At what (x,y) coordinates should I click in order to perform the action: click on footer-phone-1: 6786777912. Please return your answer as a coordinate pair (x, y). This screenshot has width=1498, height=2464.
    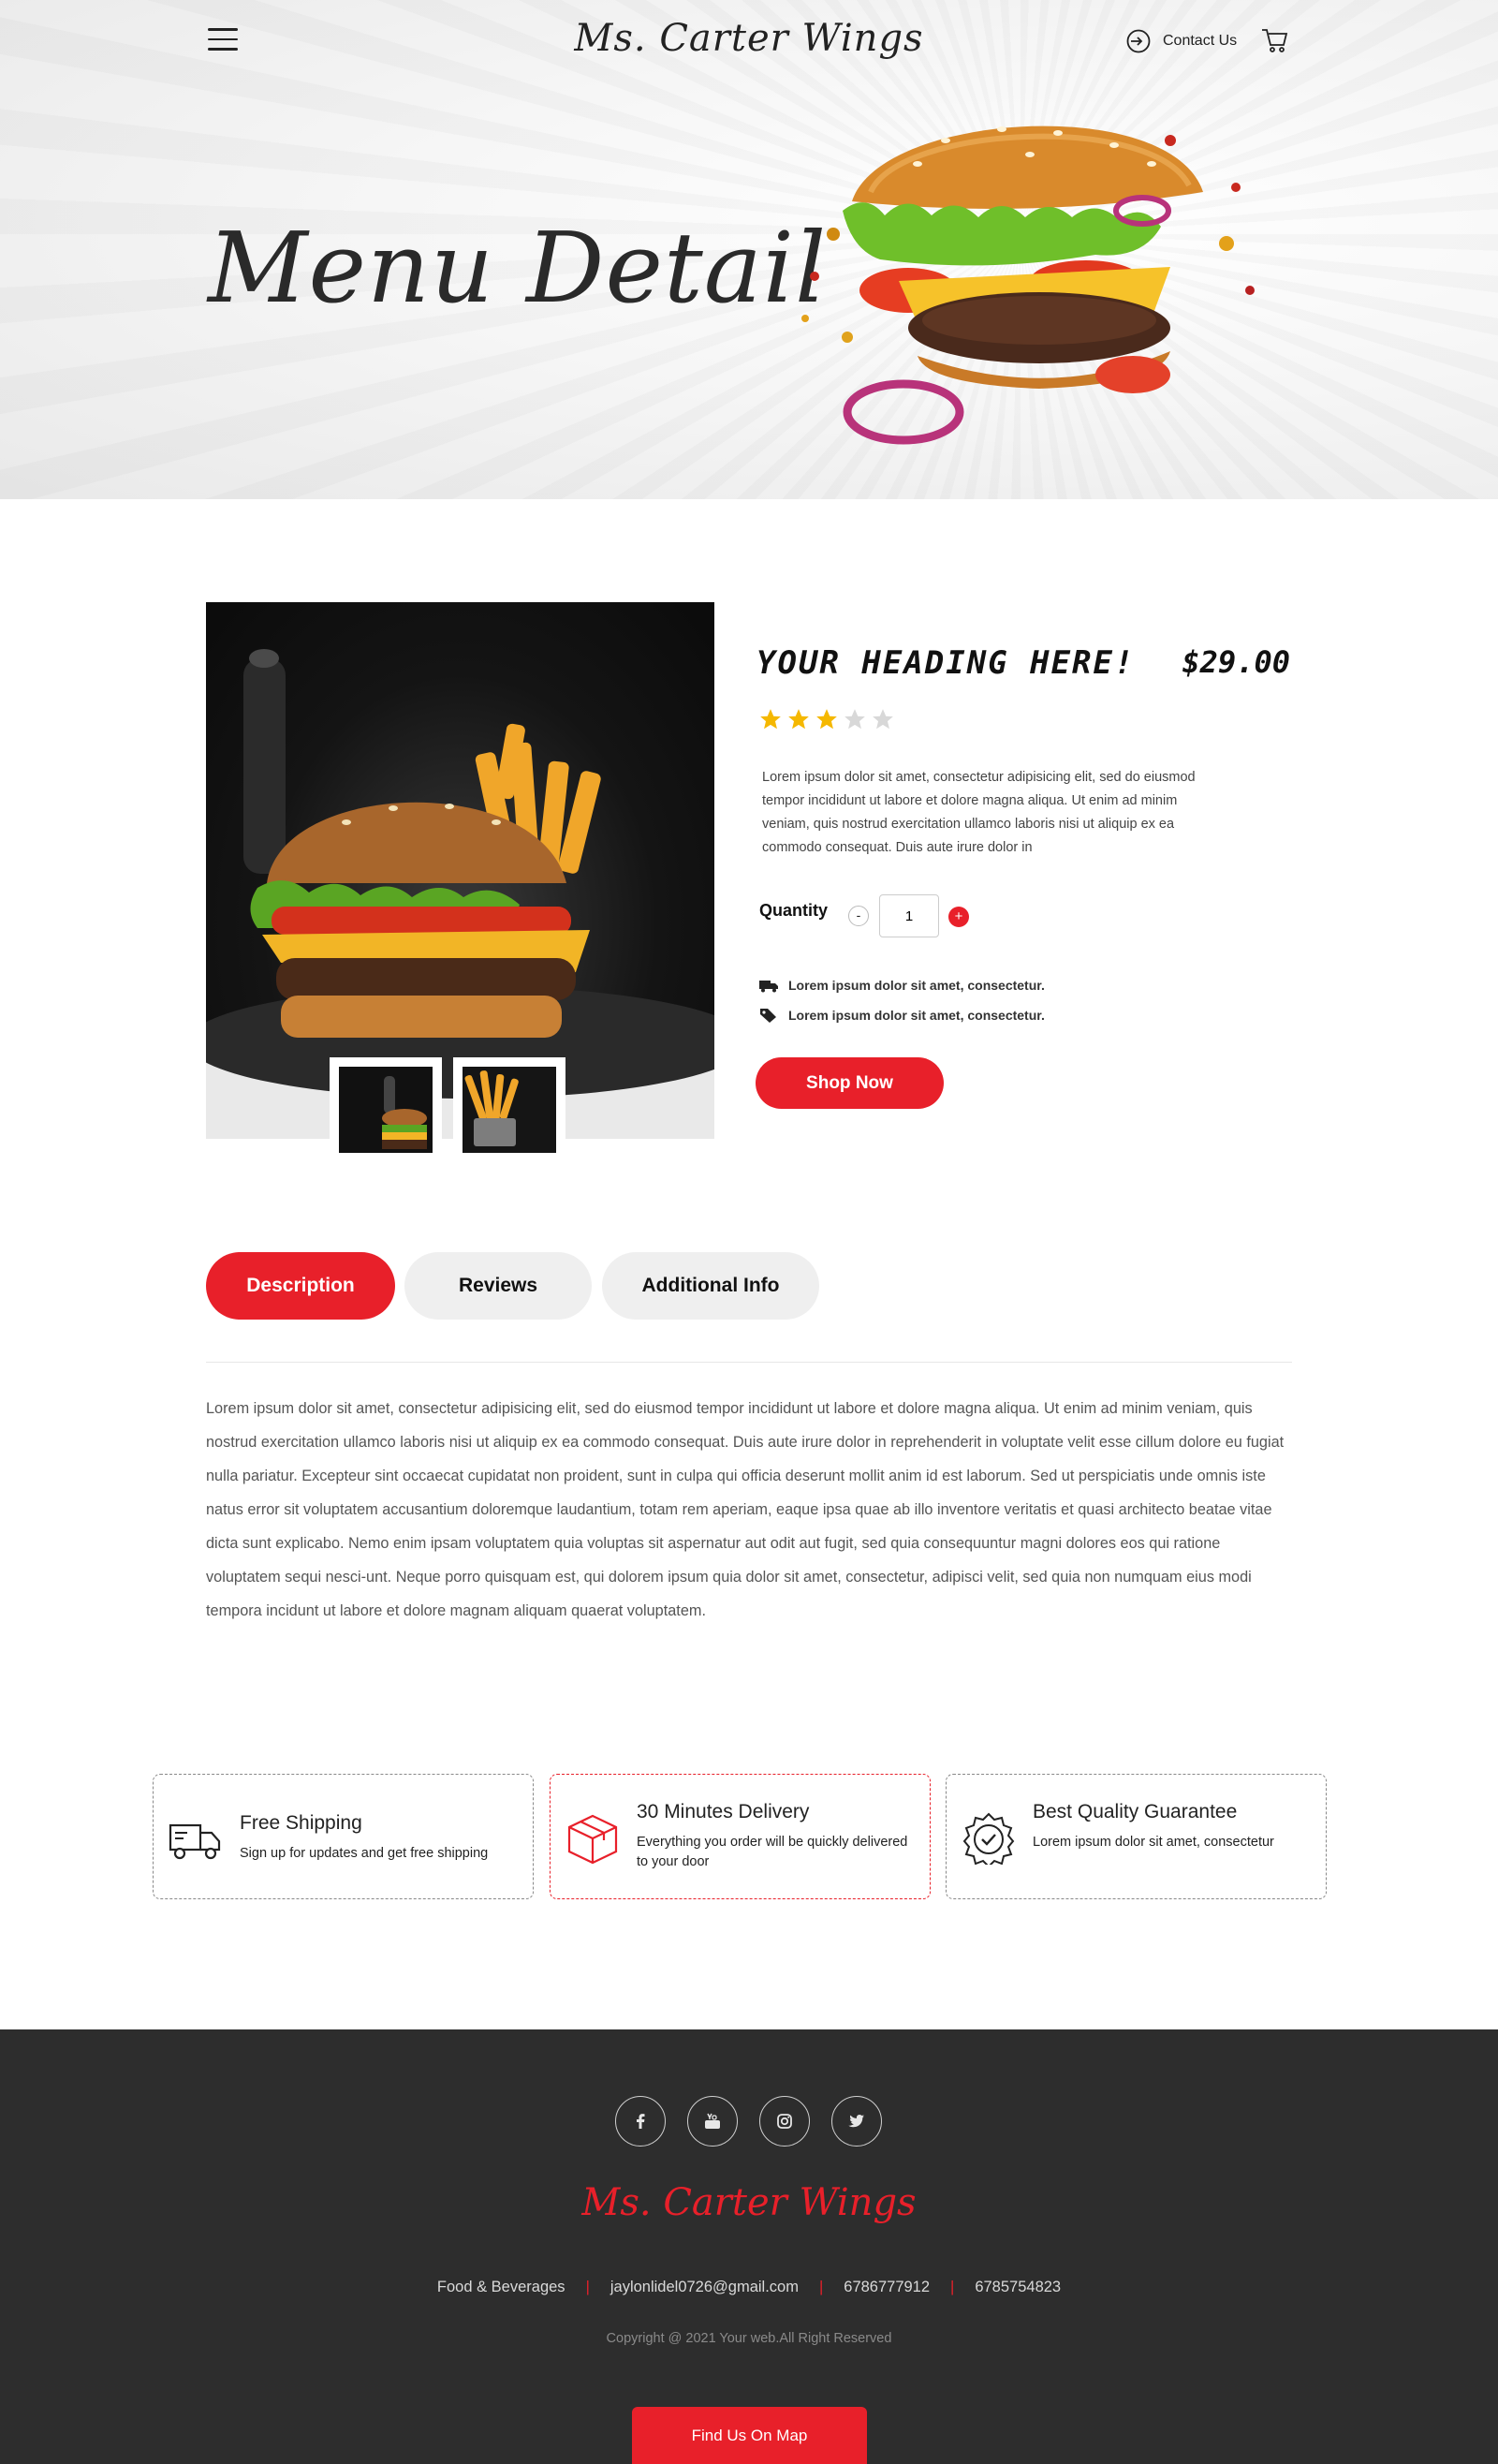
    Looking at the image, I should click on (887, 2287).